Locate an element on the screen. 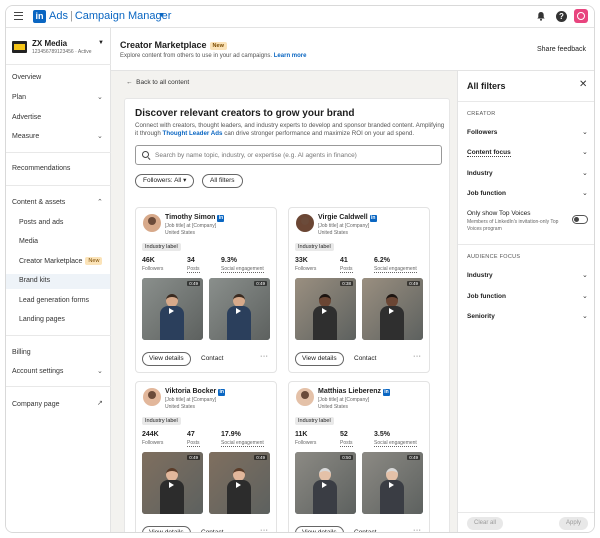 This screenshot has height=538, width=600. sidebar-item-account-settings: Account settings is located at coordinates (37, 371).